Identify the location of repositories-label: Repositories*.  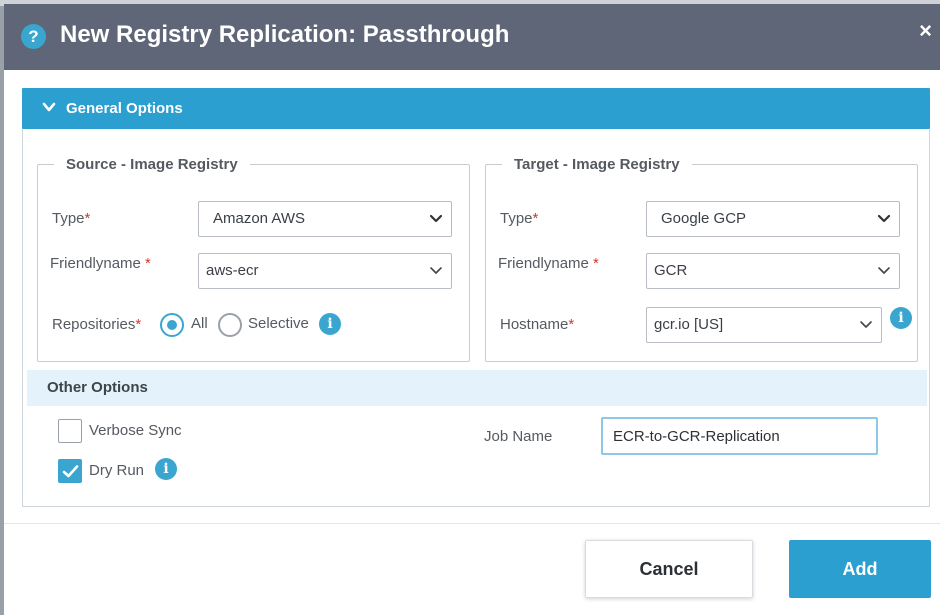
(97, 324).